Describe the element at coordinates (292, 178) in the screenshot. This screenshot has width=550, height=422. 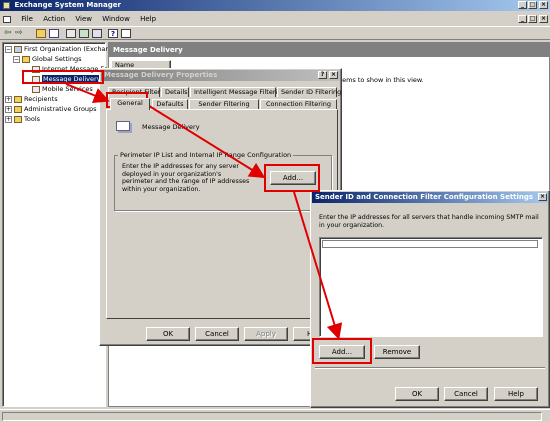
I see `highlight-perimeter-add` at that location.